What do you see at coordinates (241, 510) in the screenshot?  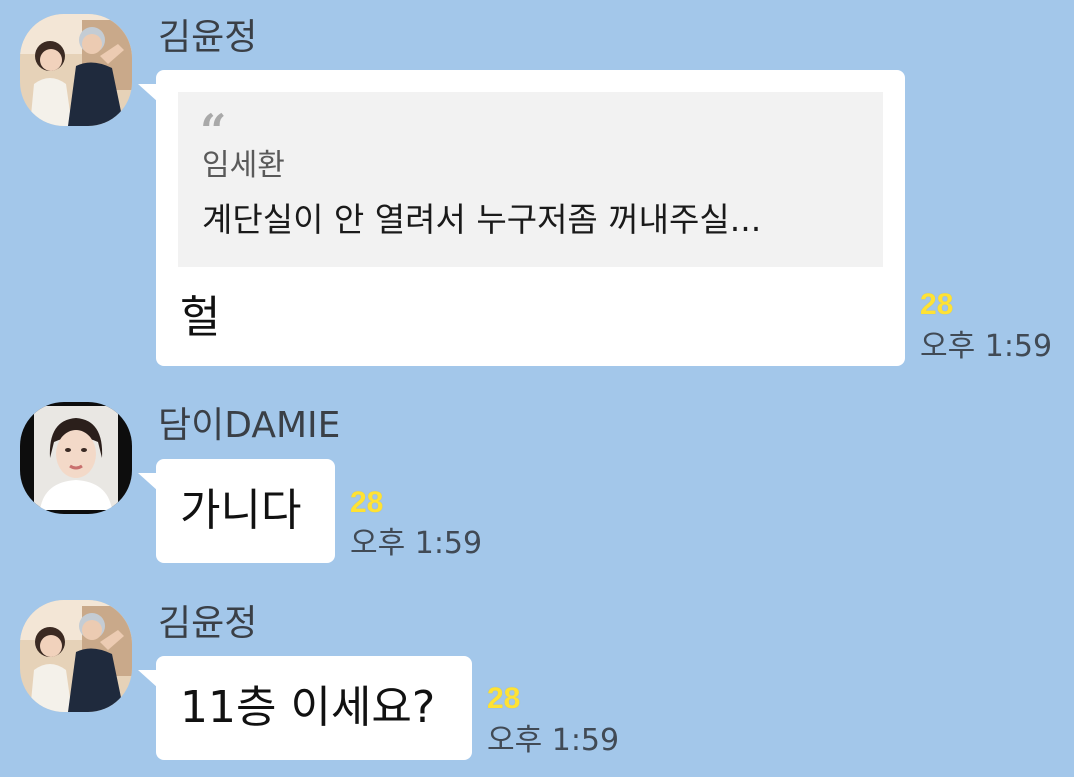 I see `message-text: 가니다` at bounding box center [241, 510].